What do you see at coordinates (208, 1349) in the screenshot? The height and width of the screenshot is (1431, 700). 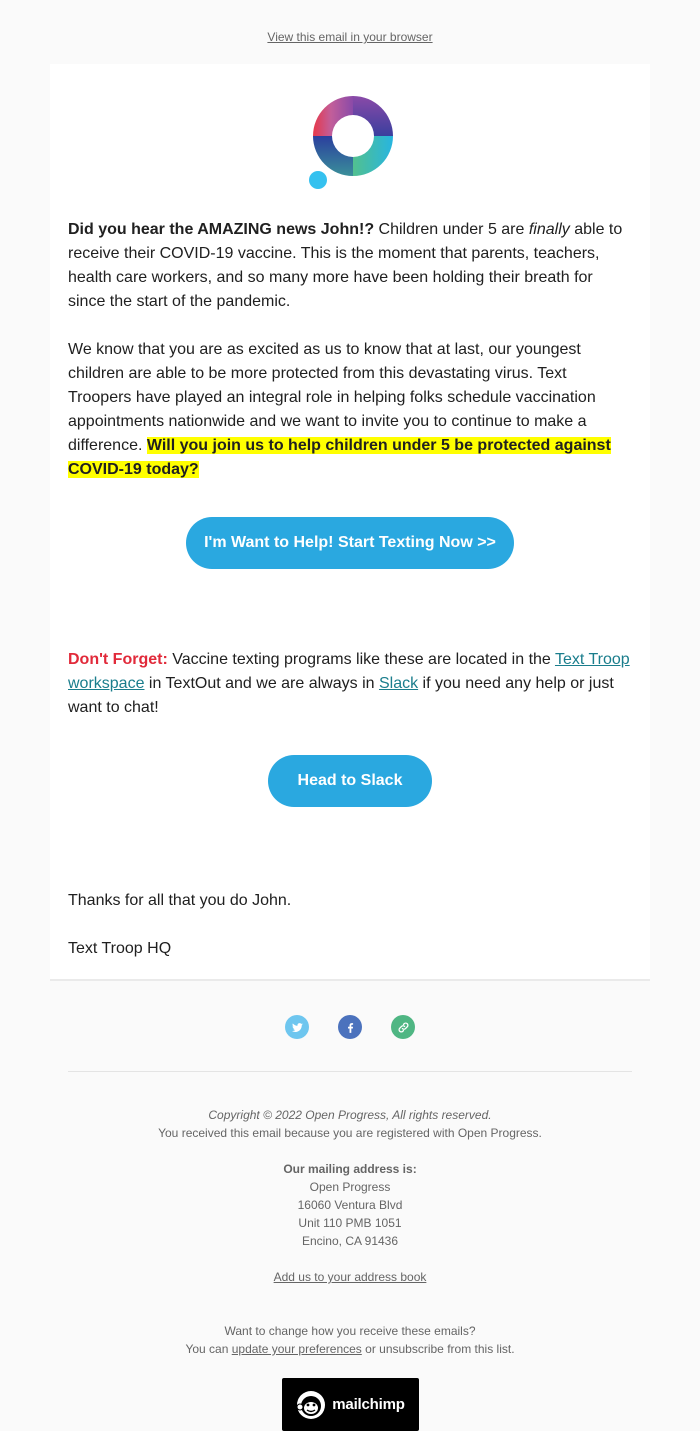 I see `you-can-text: You can` at bounding box center [208, 1349].